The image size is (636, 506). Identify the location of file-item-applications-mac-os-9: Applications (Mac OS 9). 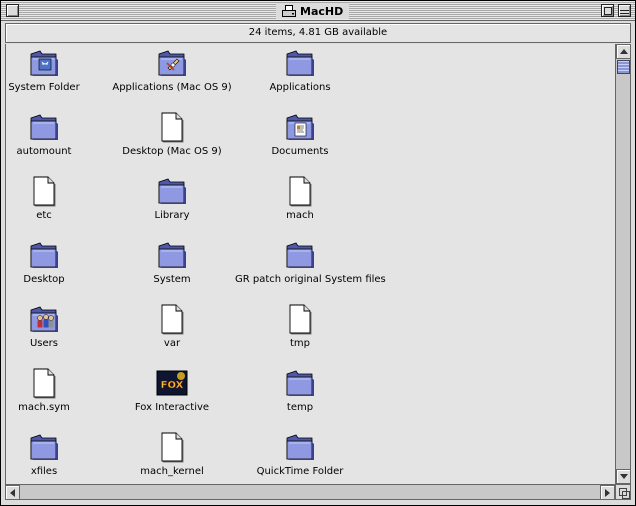
(172, 69).